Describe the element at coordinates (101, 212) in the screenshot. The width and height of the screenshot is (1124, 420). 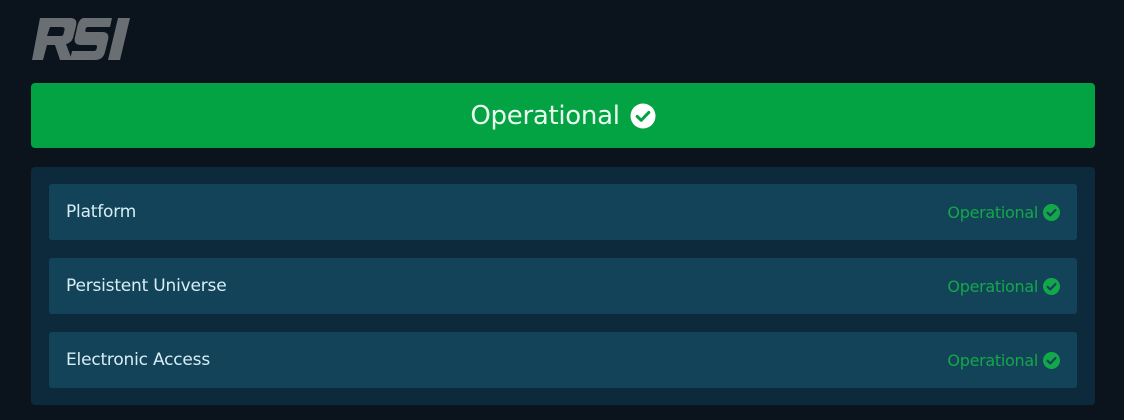
I see `component-name: Platform` at that location.